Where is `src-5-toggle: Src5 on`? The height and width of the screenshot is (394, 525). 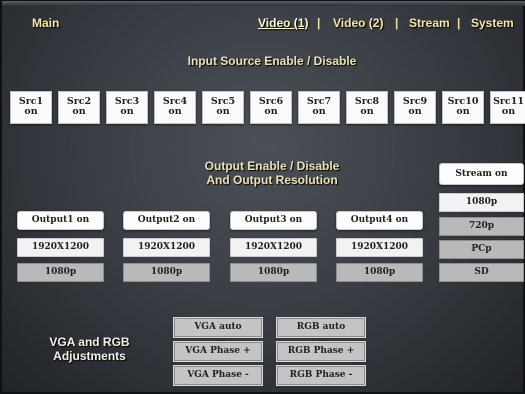 src-5-toggle: Src5 on is located at coordinates (223, 107).